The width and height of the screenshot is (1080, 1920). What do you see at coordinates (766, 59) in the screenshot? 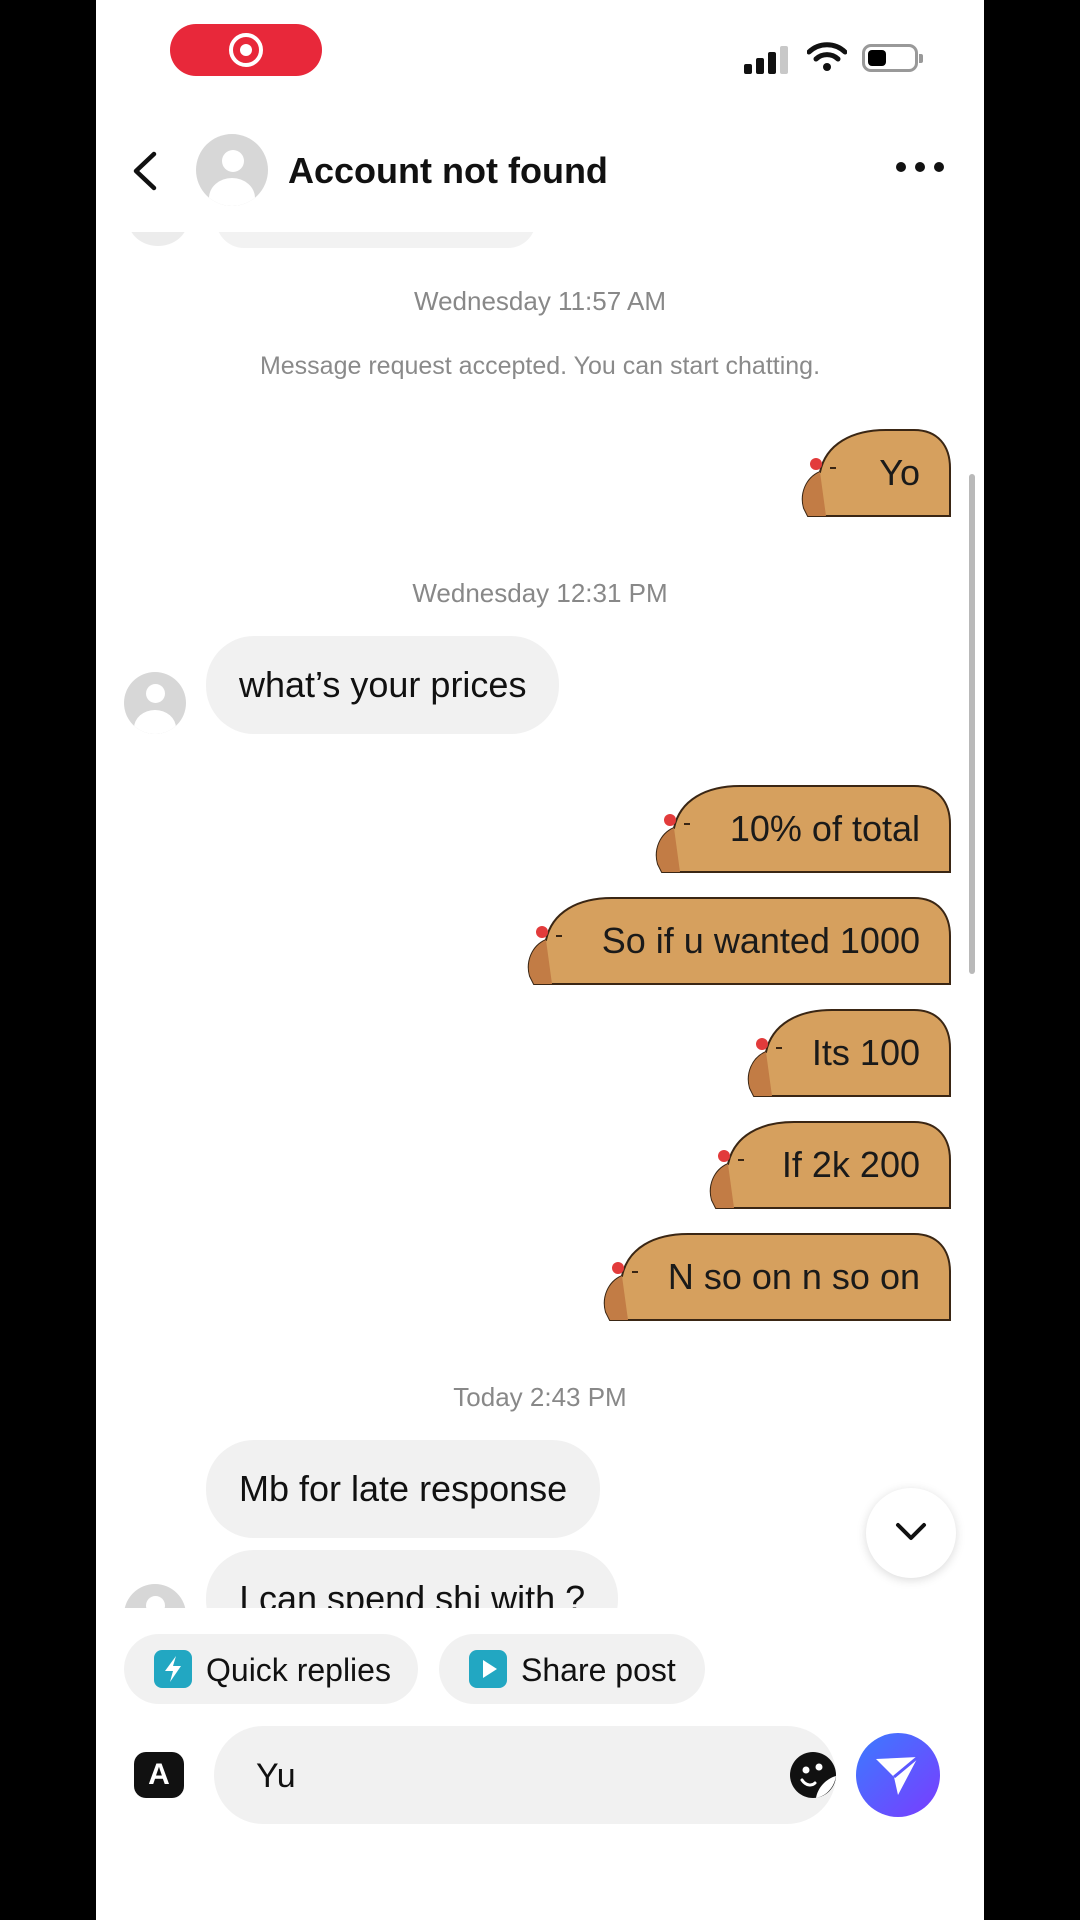
I see `signal-icon` at bounding box center [766, 59].